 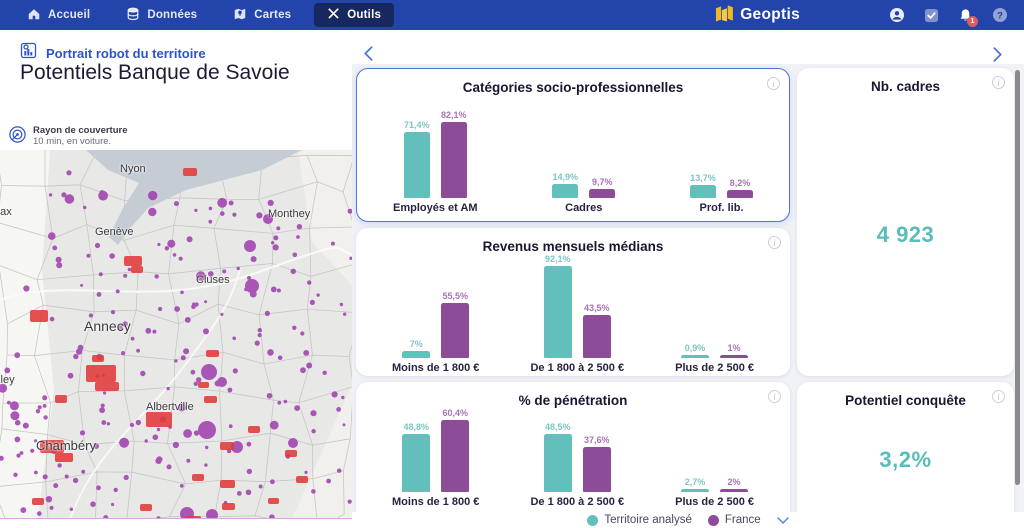 I want to click on geoptis-logo-icon, so click(x=724, y=15).